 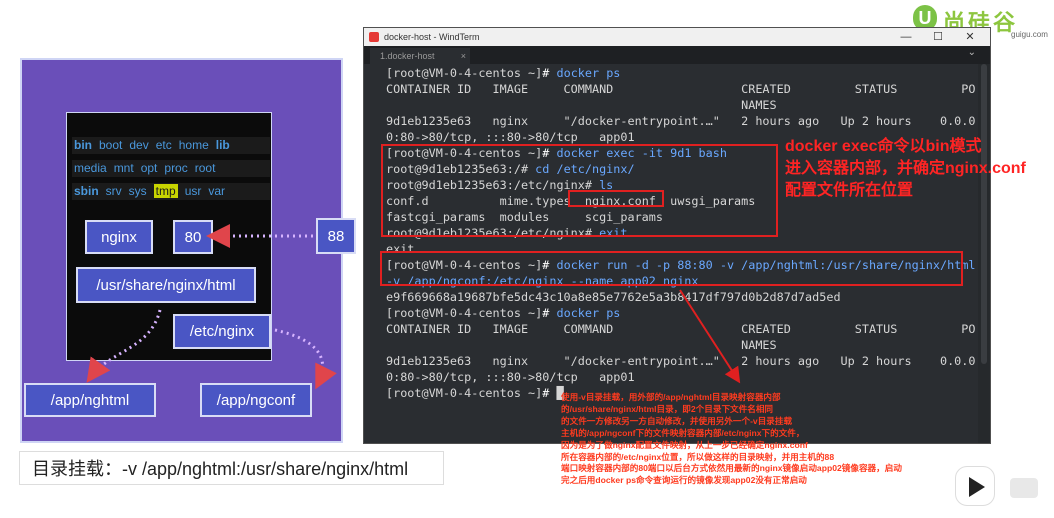 I want to click on tab-docker-host: 1.docker-host ×, so click(x=420, y=56).